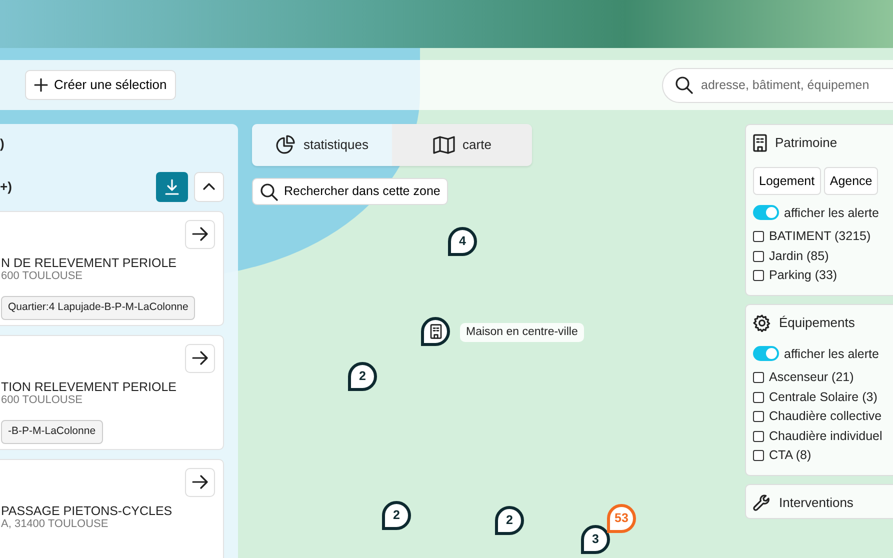 This screenshot has width=893, height=558. What do you see at coordinates (55, 524) in the screenshot?
I see `card-address: A, 31400 TOULOUSE` at bounding box center [55, 524].